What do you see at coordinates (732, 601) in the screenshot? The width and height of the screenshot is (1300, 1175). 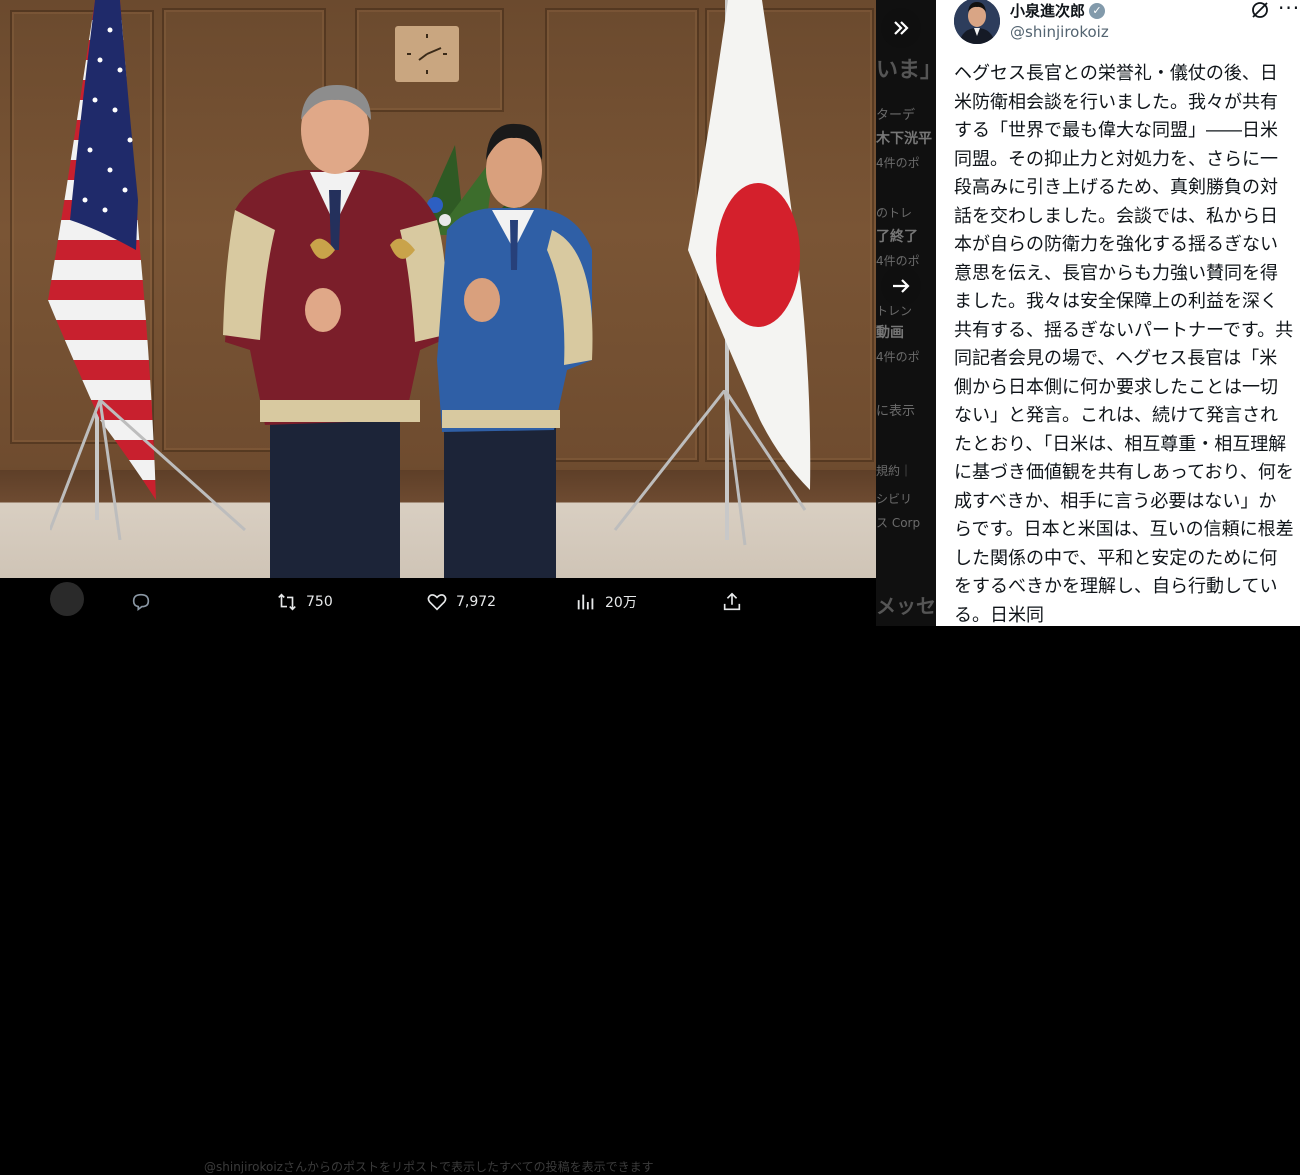 I see `share-icon` at bounding box center [732, 601].